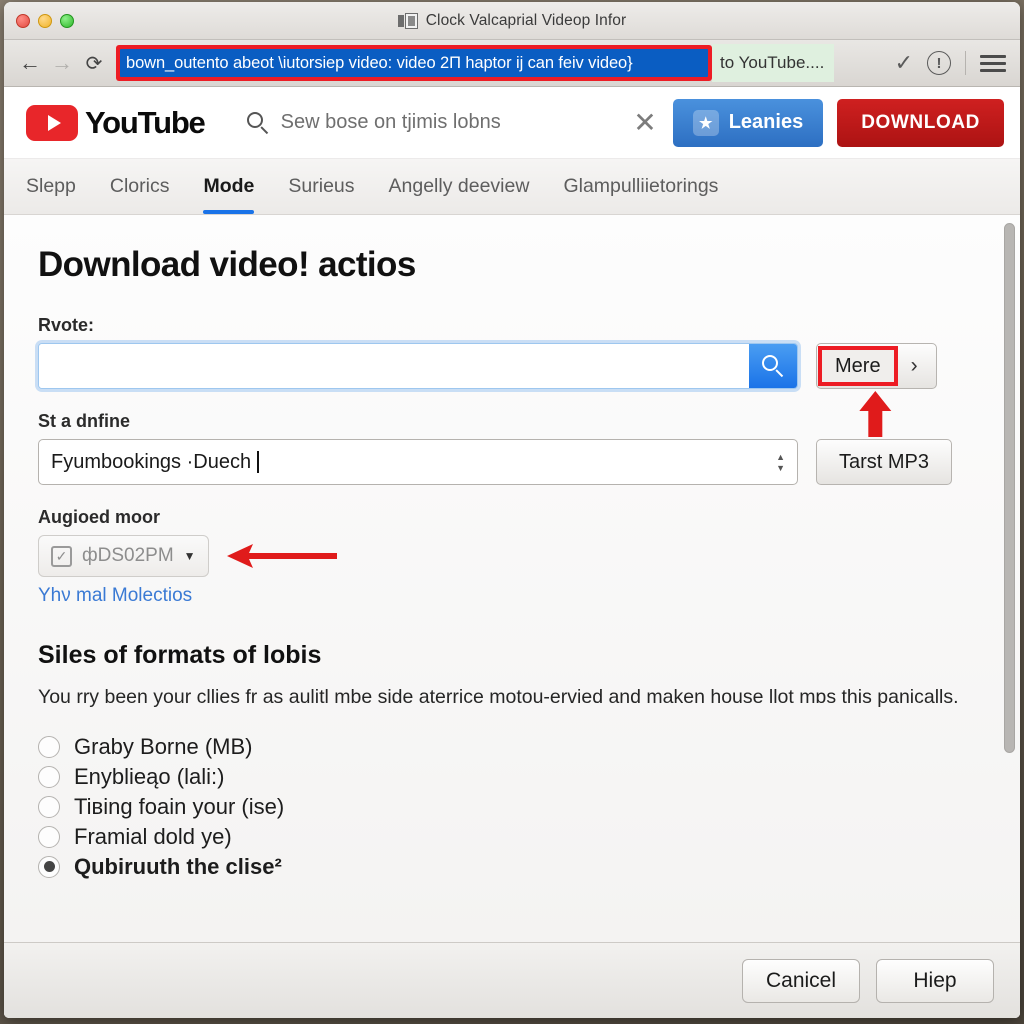 The height and width of the screenshot is (1024, 1024). Describe the element at coordinates (407, 20) in the screenshot. I see `device-screen-icon` at that location.